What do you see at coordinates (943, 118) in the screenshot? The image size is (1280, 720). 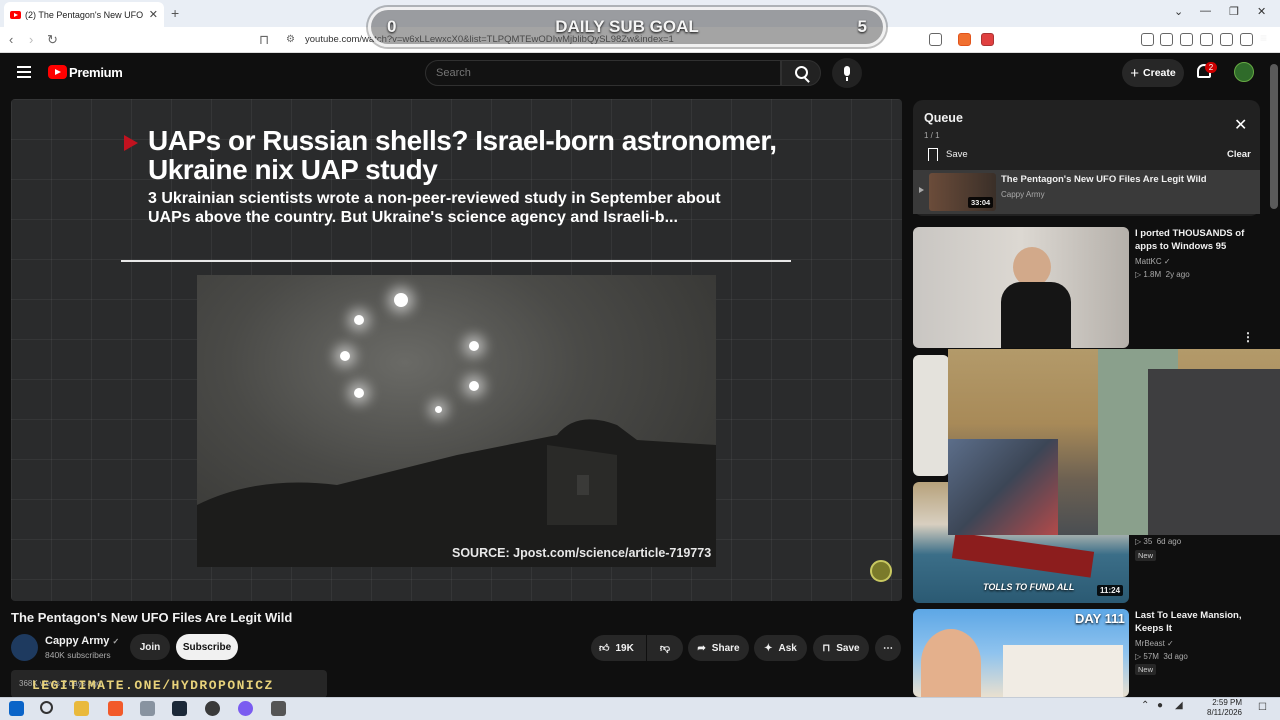 I see `queue-title: Queue` at bounding box center [943, 118].